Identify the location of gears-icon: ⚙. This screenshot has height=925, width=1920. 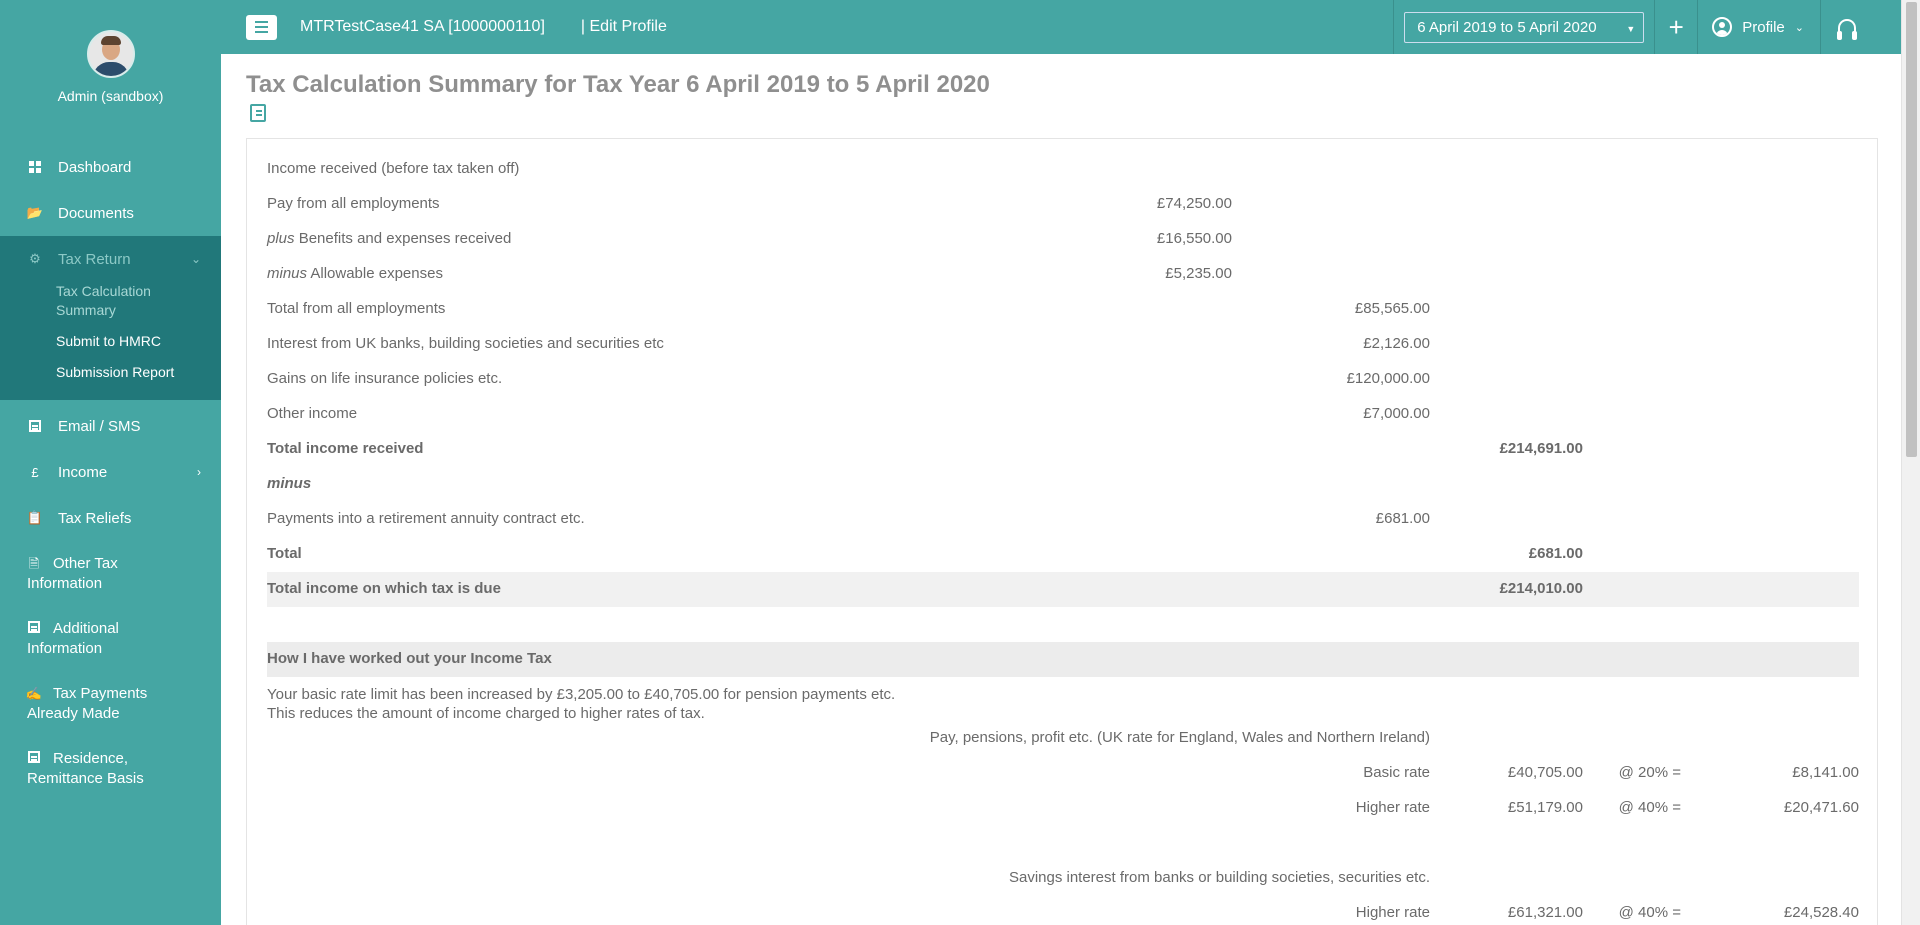
(35, 258).